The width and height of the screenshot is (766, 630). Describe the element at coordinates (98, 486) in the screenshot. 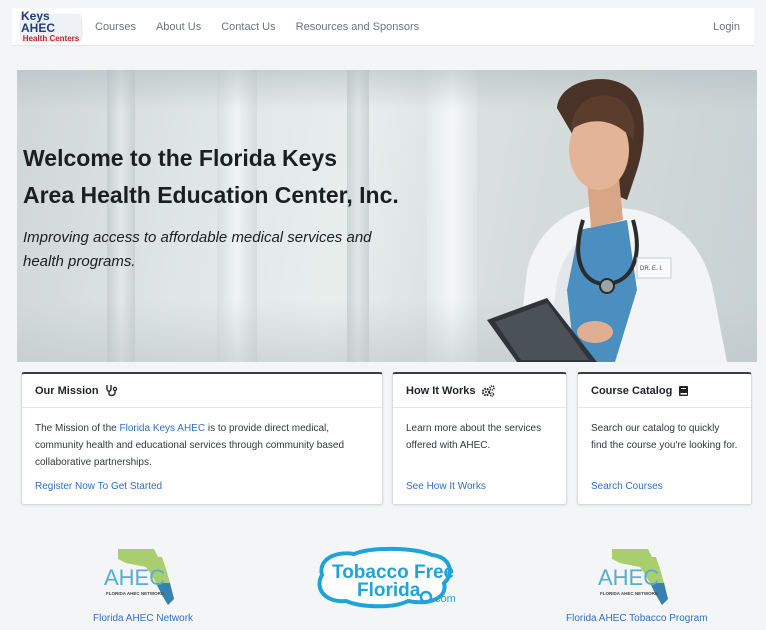

I see `register-now-link: Register Now To Get Started` at that location.